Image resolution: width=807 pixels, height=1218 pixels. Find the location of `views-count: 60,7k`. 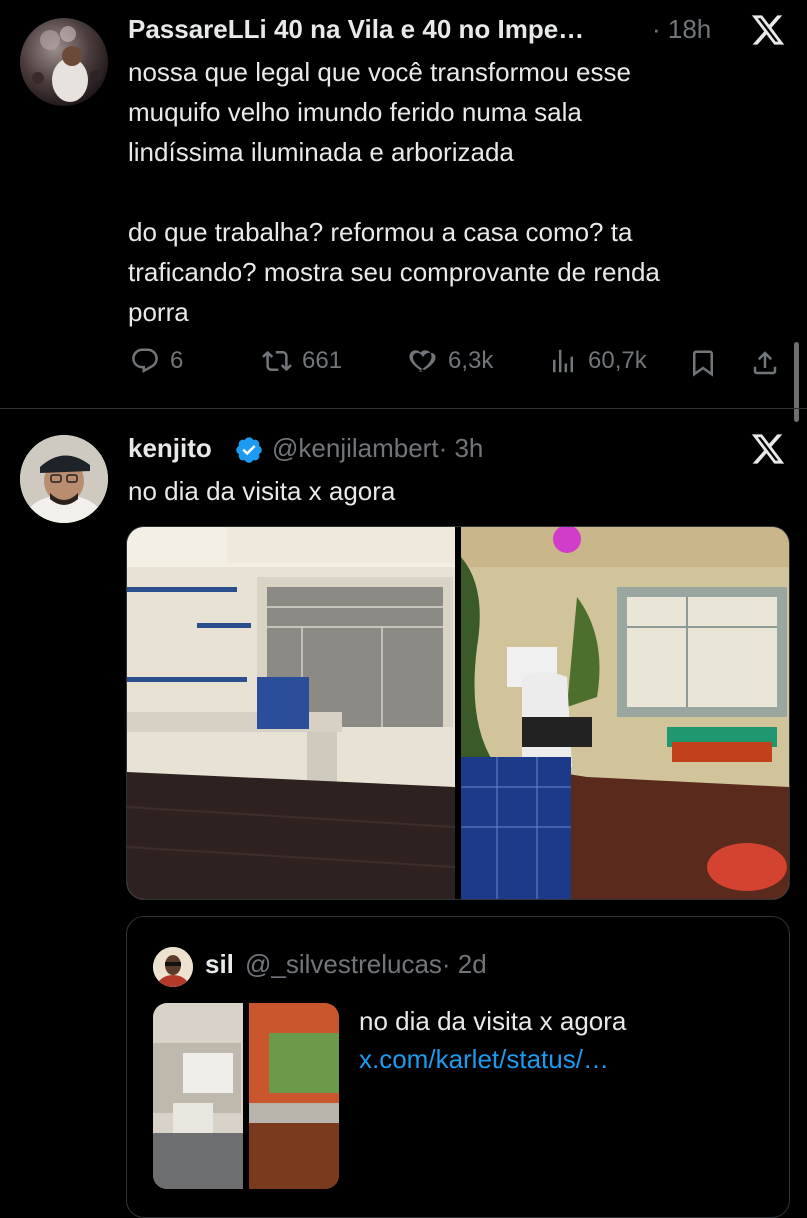

views-count: 60,7k is located at coordinates (617, 360).